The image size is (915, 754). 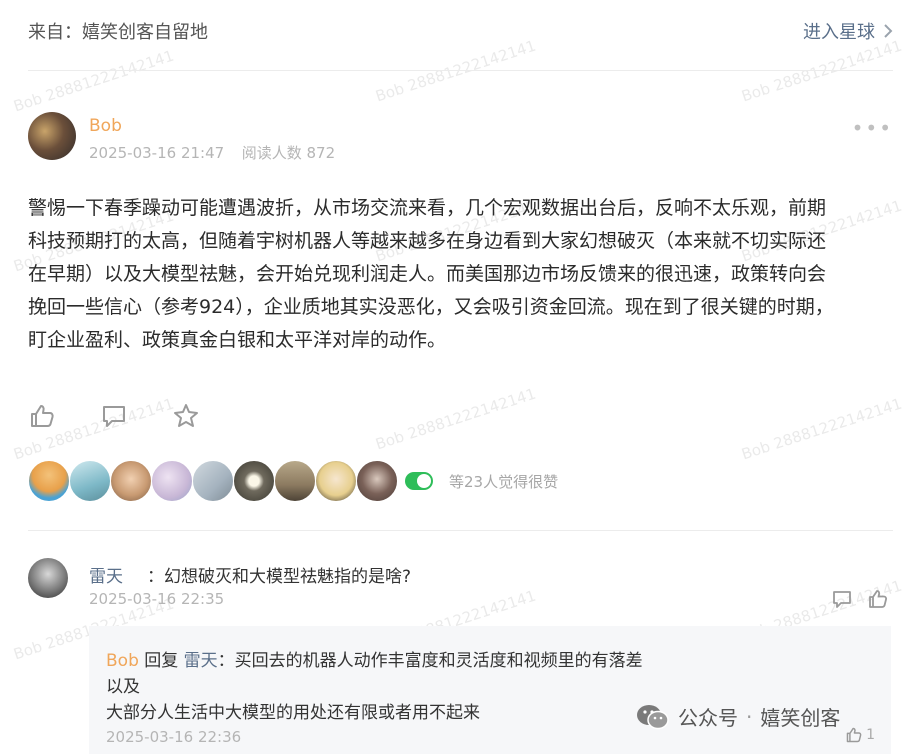 What do you see at coordinates (430, 661) in the screenshot?
I see `reply-text: ：买回去的机器人动作丰富度和灵活度和视频里的有落差` at bounding box center [430, 661].